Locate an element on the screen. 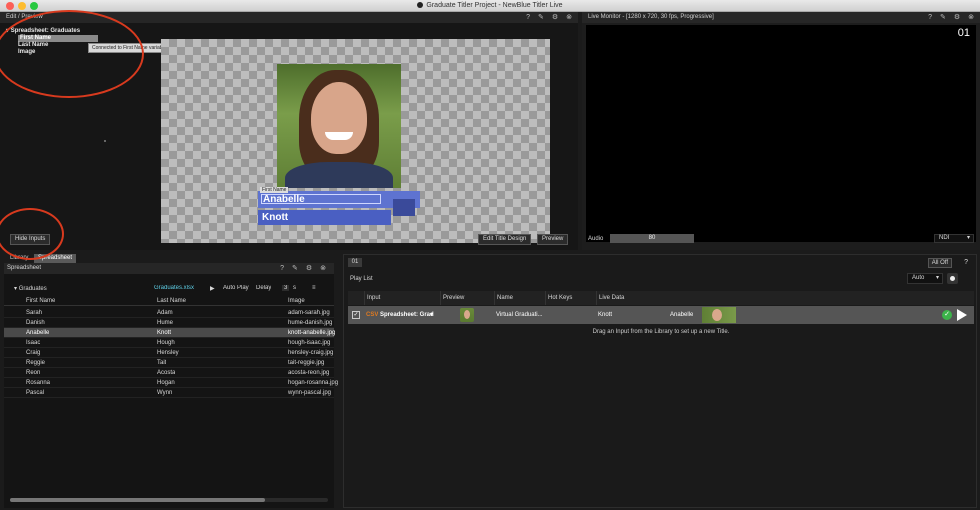 The height and width of the screenshot is (510, 980). row-live-data-last: Knott is located at coordinates (605, 315).